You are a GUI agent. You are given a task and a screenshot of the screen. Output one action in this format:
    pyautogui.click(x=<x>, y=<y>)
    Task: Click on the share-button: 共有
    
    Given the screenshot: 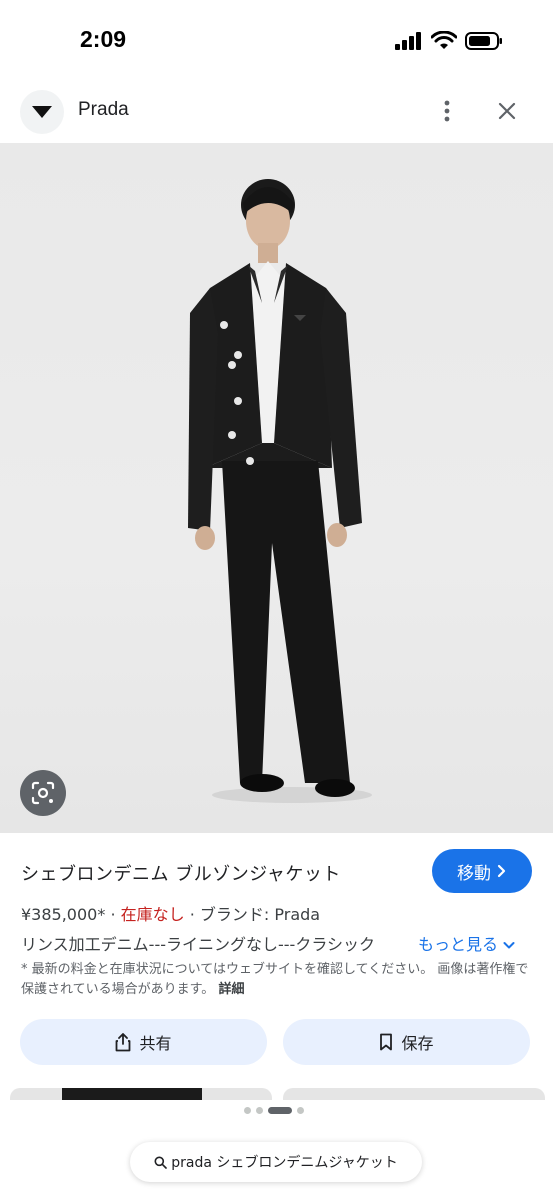 What is the action you would take?
    pyautogui.click(x=143, y=1042)
    